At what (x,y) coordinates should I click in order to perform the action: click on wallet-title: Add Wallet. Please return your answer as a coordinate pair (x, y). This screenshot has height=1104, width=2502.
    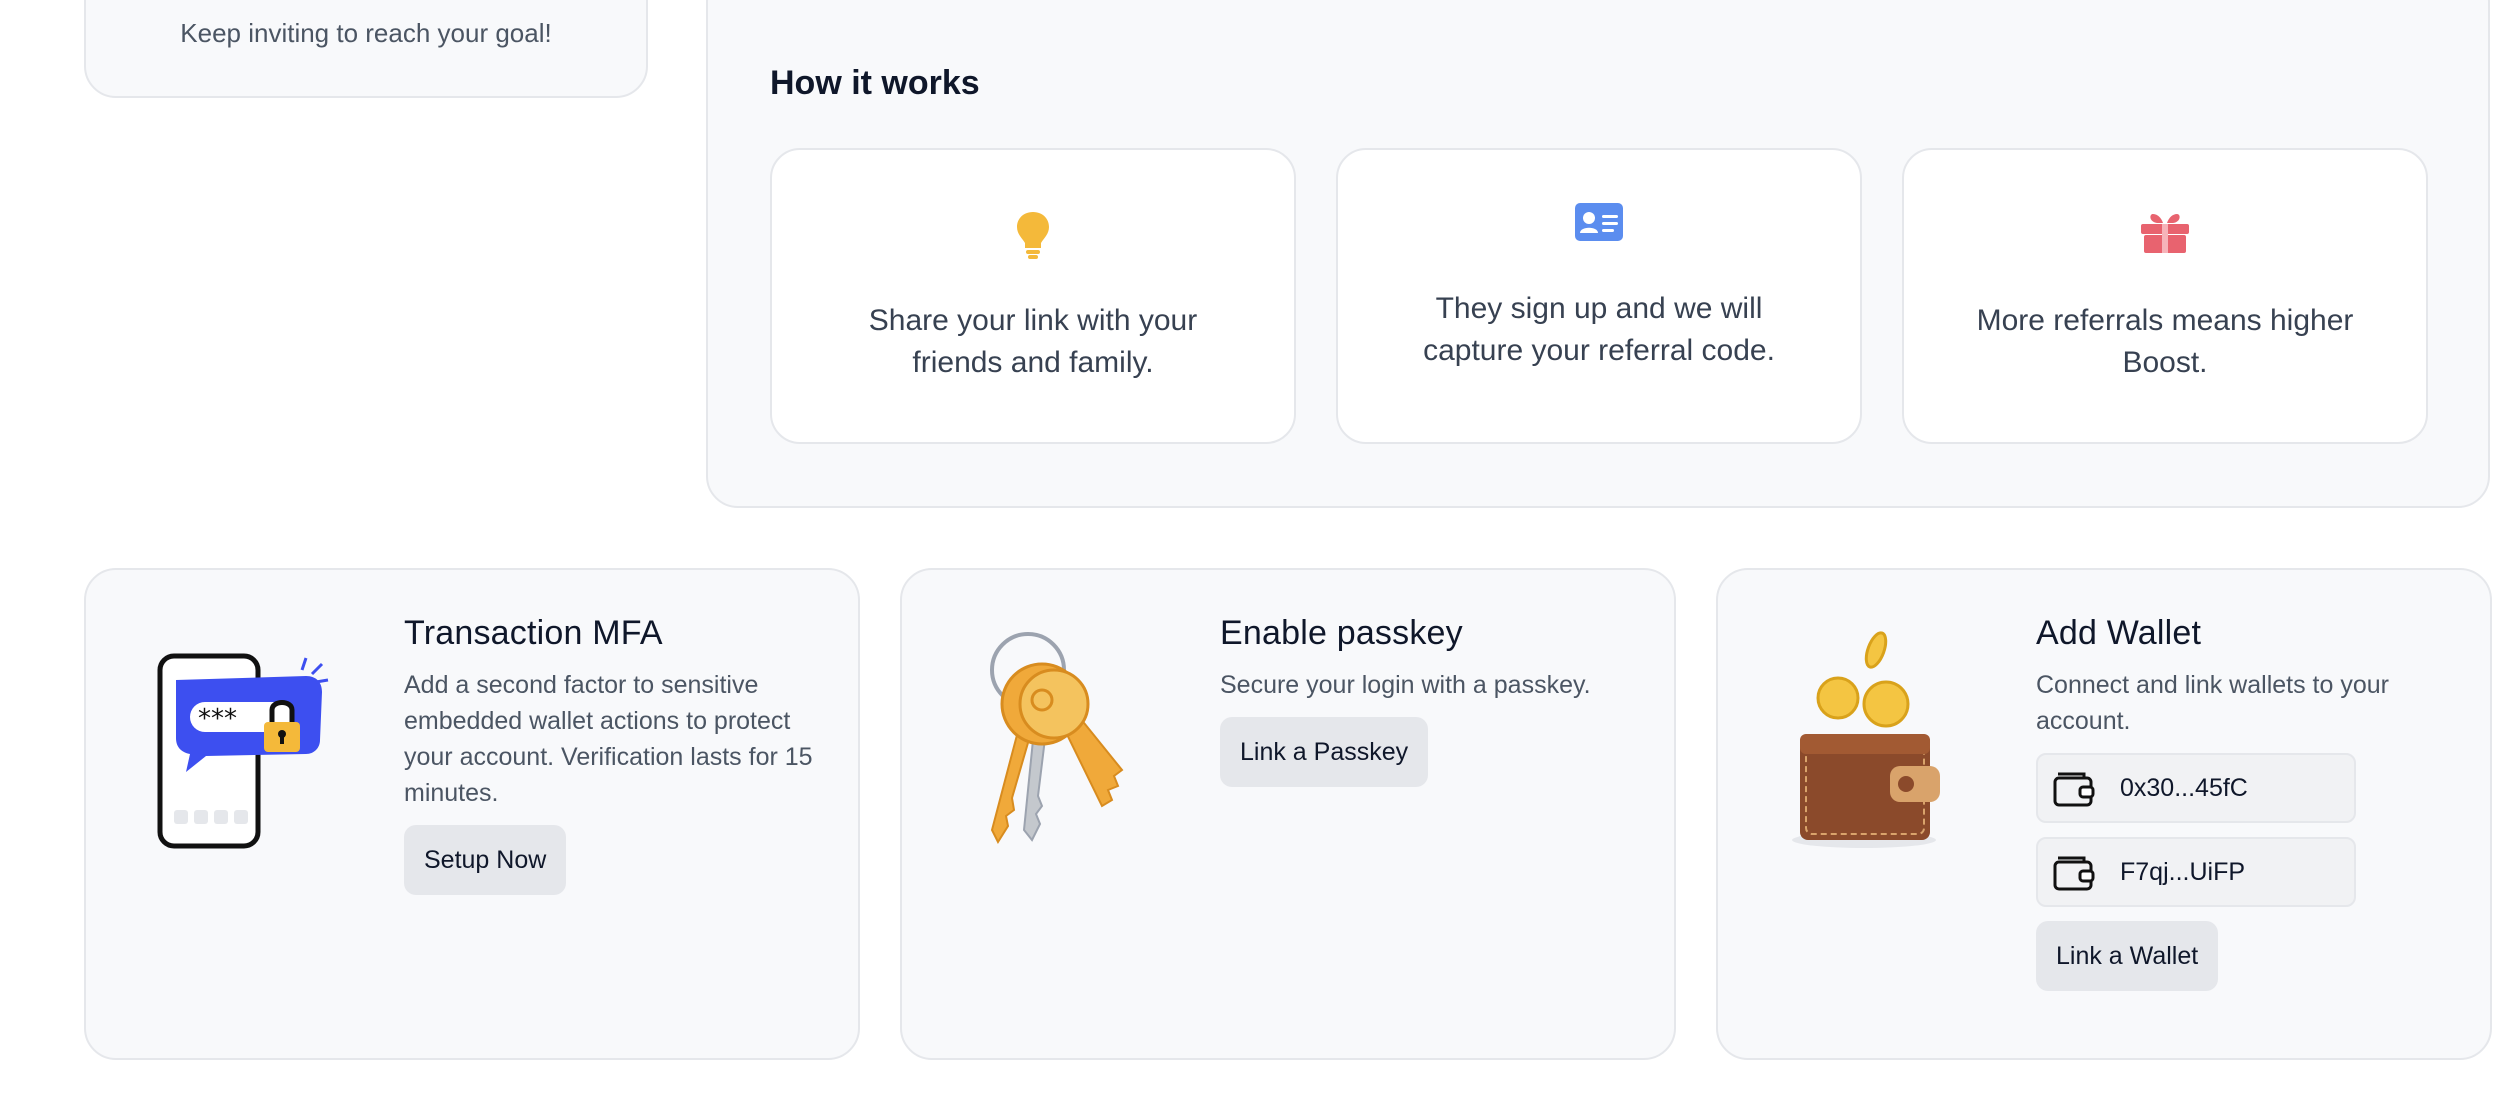
    Looking at the image, I should click on (2119, 633).